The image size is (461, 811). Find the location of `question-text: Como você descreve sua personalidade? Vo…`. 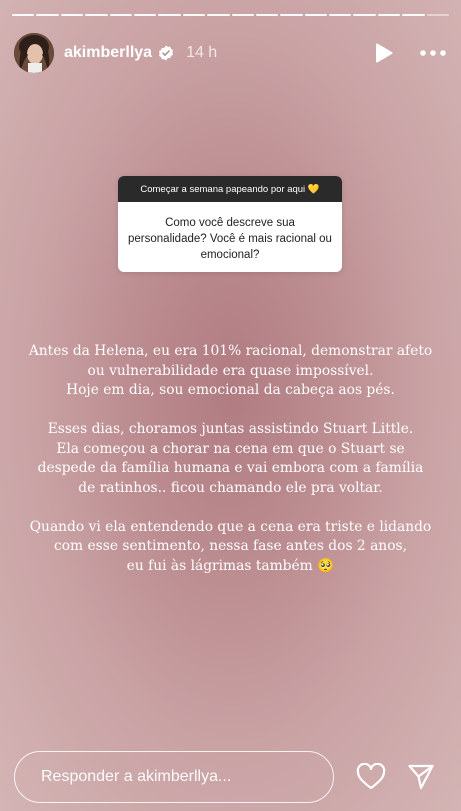

question-text: Como você descreve sua personalidade? Vo… is located at coordinates (230, 239).